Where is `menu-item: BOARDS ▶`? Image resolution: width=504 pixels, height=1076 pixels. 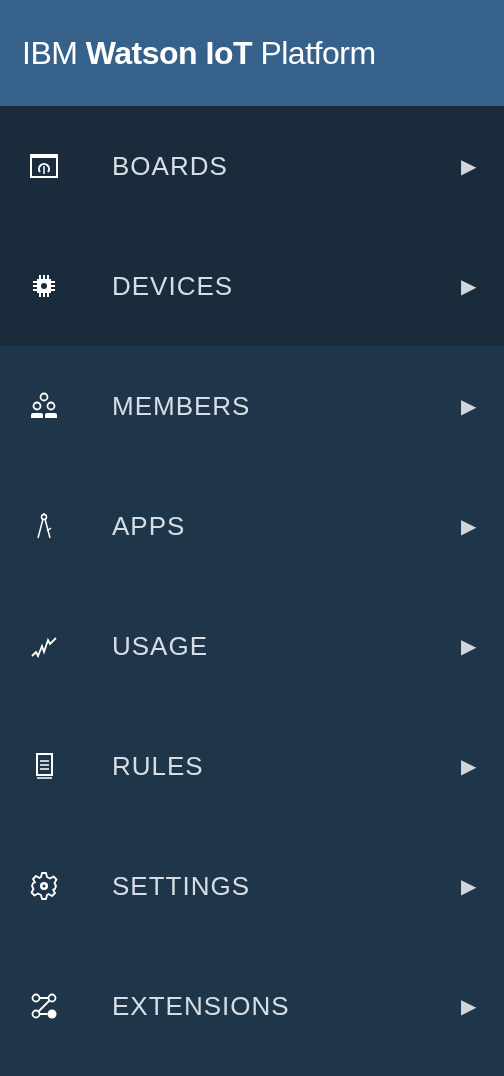
menu-item: BOARDS ▶ is located at coordinates (252, 166).